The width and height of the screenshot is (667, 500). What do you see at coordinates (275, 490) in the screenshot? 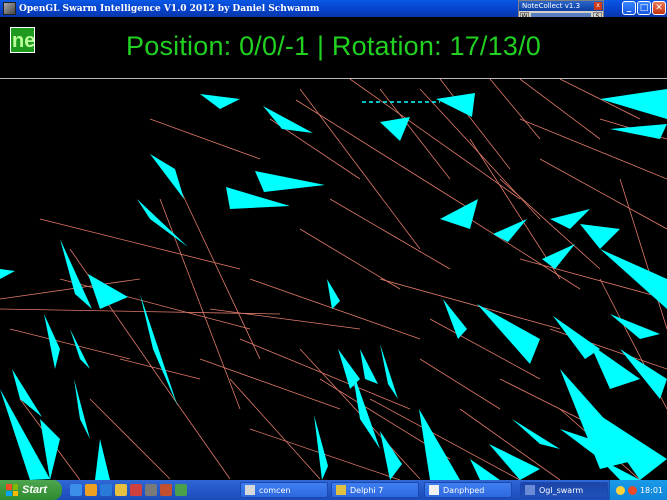
I see `taskbar-button-label: comcen` at bounding box center [275, 490].